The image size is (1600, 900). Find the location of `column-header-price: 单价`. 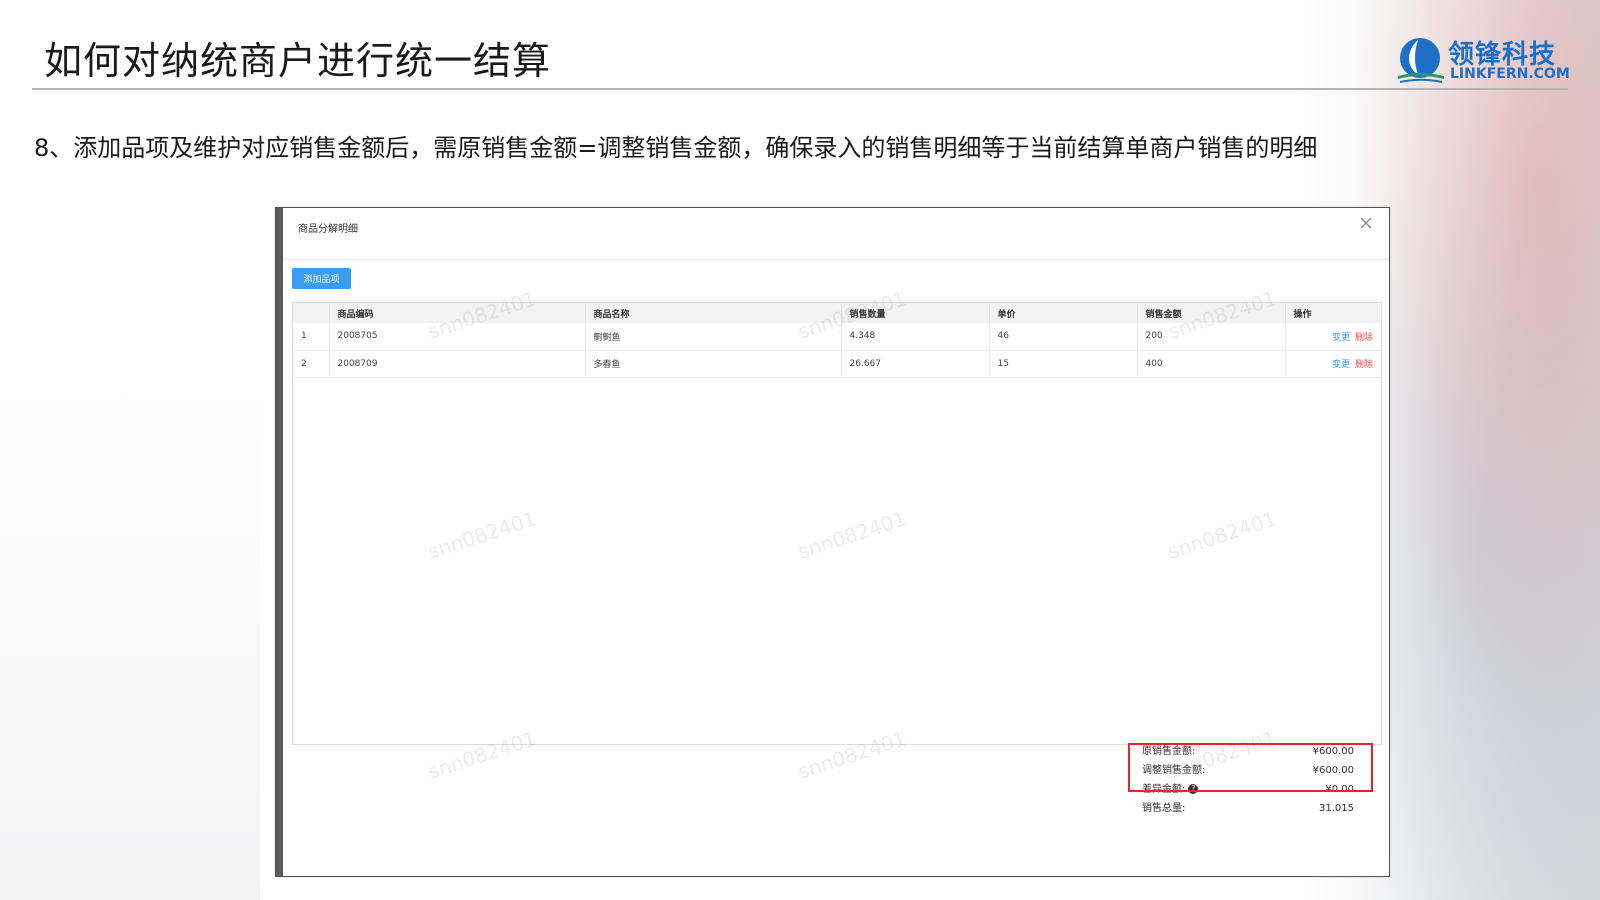

column-header-price: 单价 is located at coordinates (1063, 313).